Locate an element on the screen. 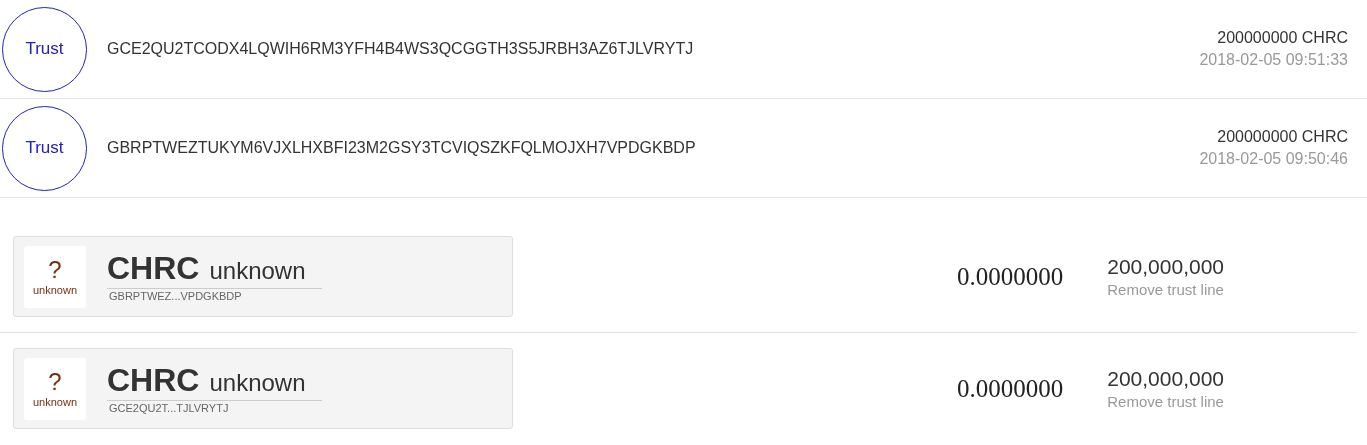 Image resolution: width=1367 pixels, height=445 pixels. operation-time: 2018-02-05 09:51:33 is located at coordinates (1273, 60).